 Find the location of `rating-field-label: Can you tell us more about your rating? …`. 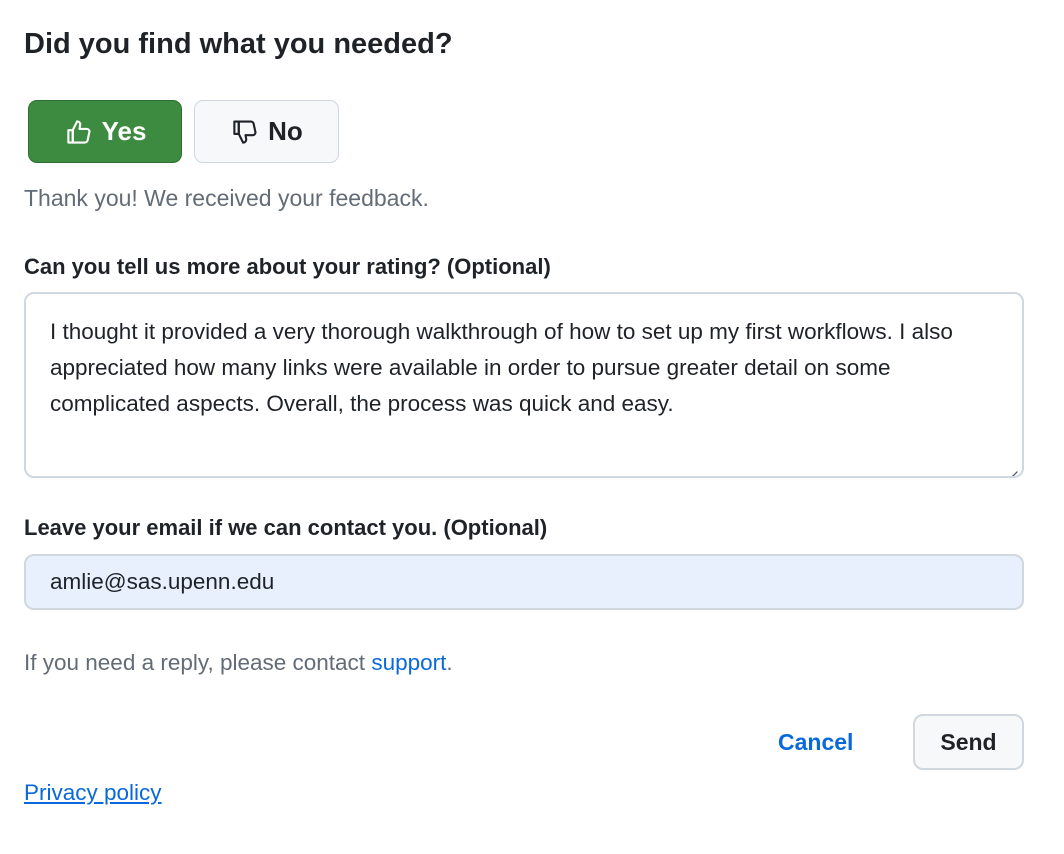

rating-field-label: Can you tell us more about your rating? … is located at coordinates (287, 266).